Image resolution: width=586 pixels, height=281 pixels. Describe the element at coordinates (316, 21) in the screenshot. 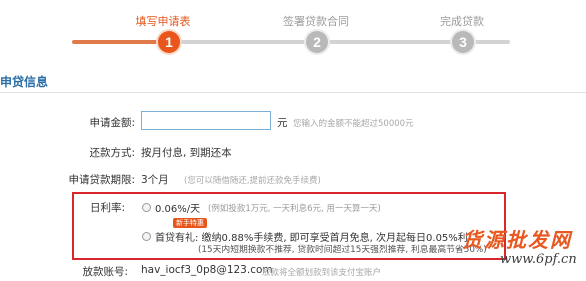

I see `step-2-label: 签署贷款合同` at that location.